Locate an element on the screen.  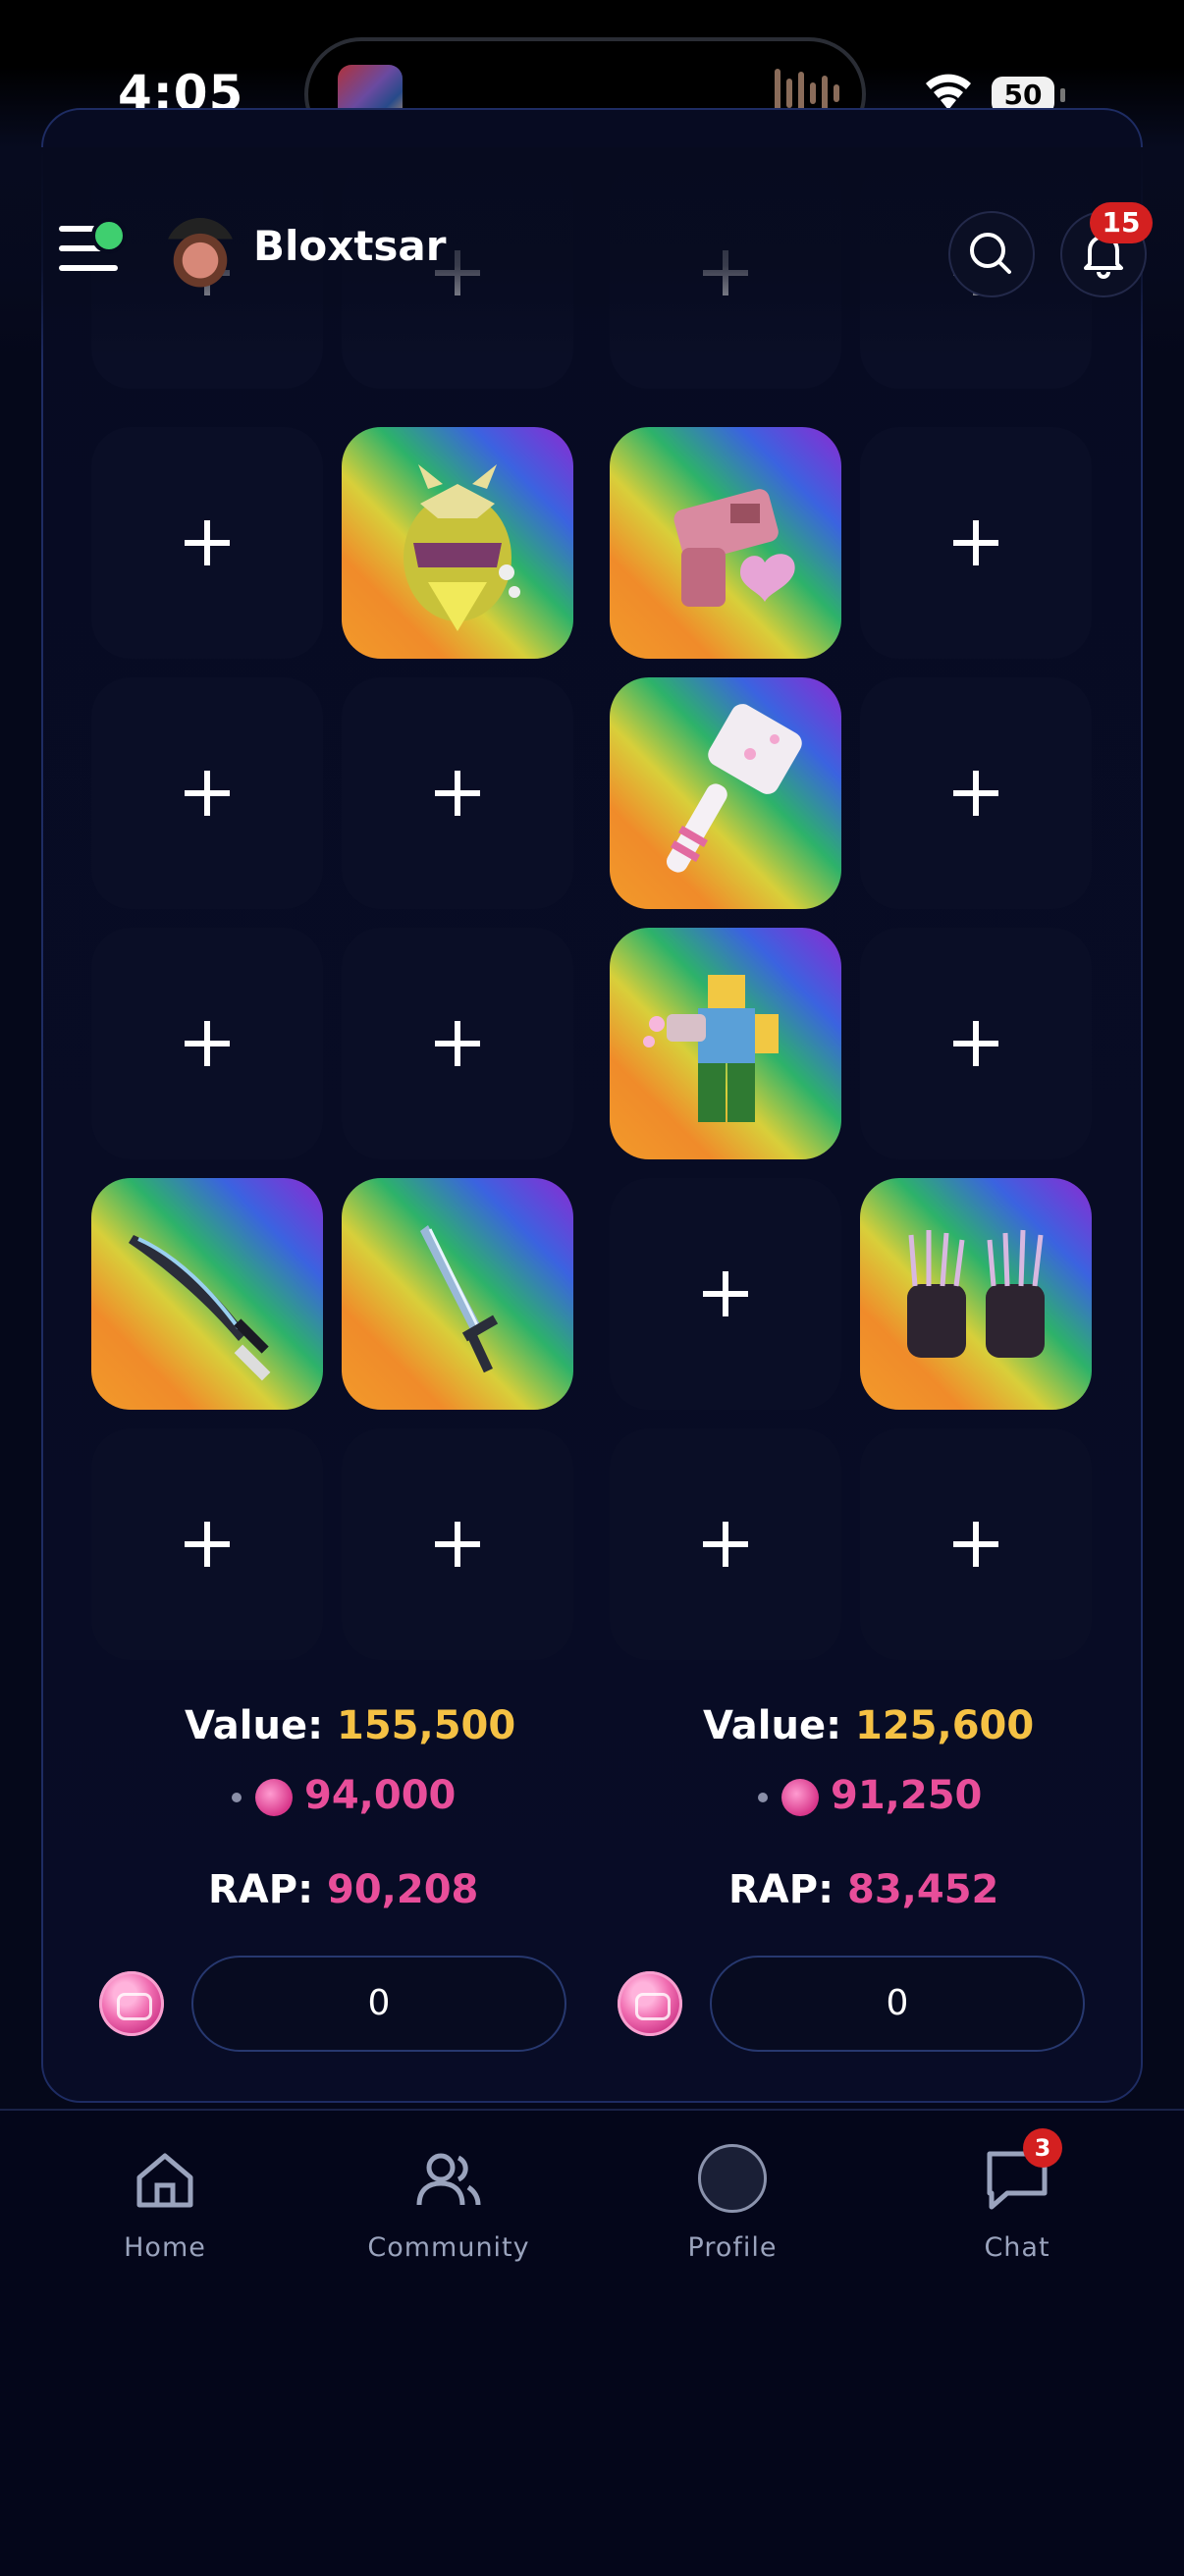
item-claw-gloves is located at coordinates (976, 1294).